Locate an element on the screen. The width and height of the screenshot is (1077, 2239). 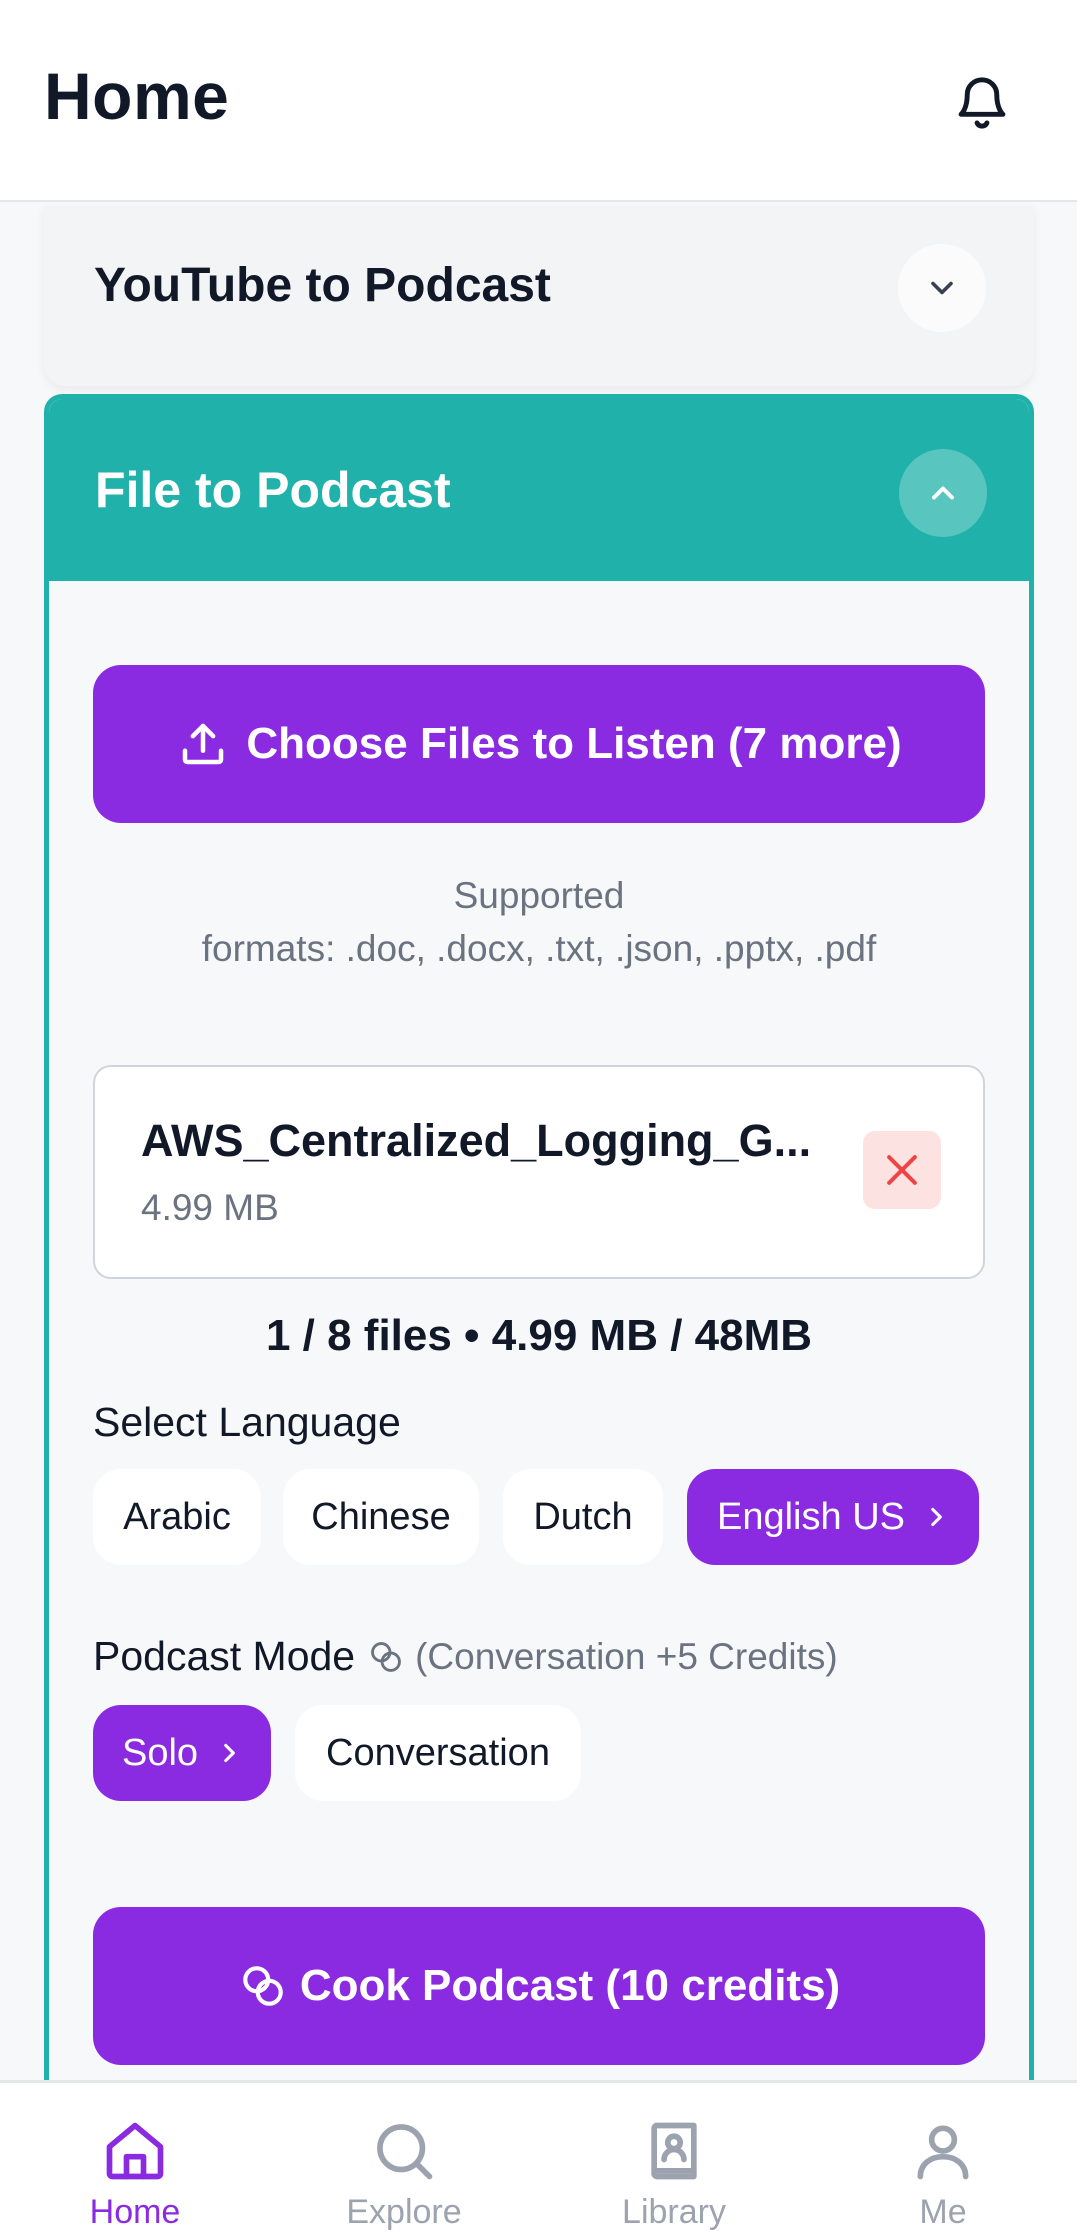
file-section-header: File to Podcast is located at coordinates (539, 490).